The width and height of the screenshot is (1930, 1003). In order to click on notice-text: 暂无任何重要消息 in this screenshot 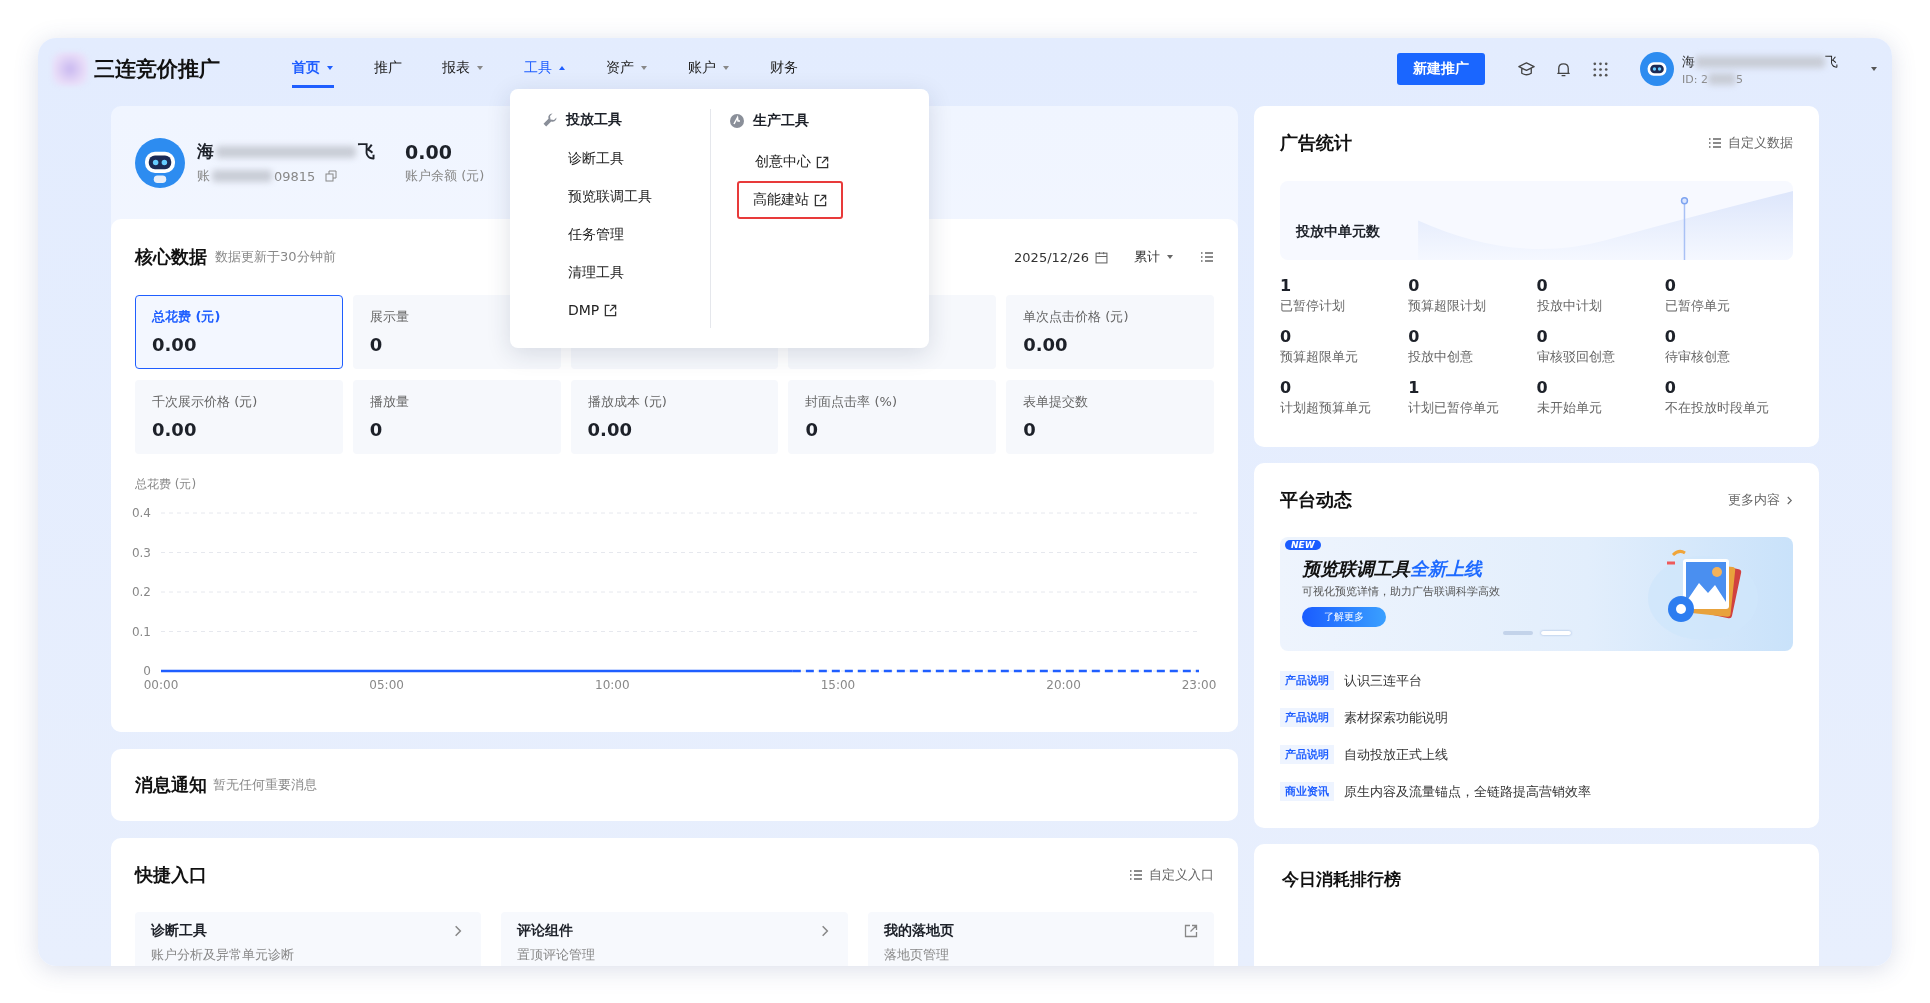, I will do `click(265, 785)`.